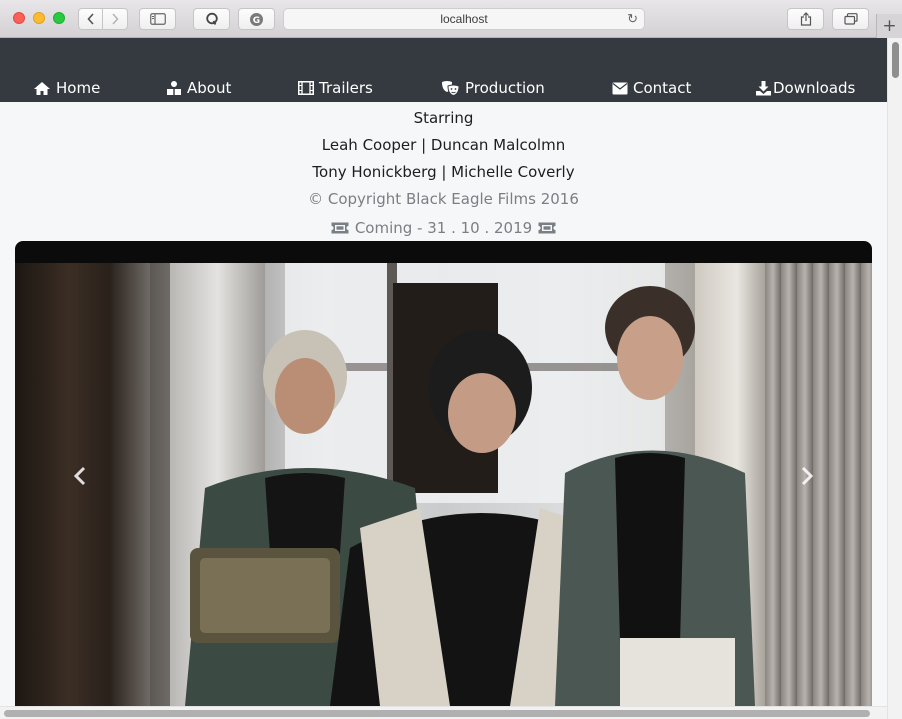  I want to click on grammarly-icon: G, so click(256, 19).